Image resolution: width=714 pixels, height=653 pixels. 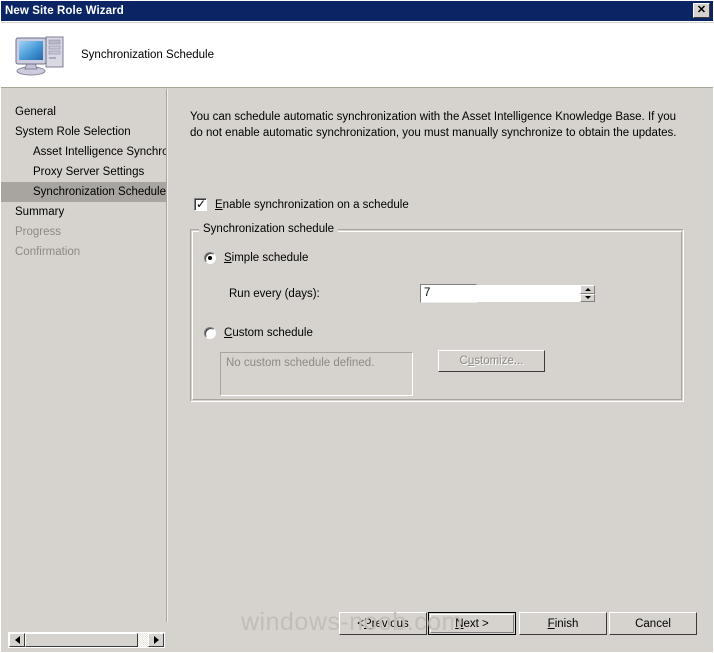 What do you see at coordinates (219, 204) in the screenshot?
I see `accel-char: E` at bounding box center [219, 204].